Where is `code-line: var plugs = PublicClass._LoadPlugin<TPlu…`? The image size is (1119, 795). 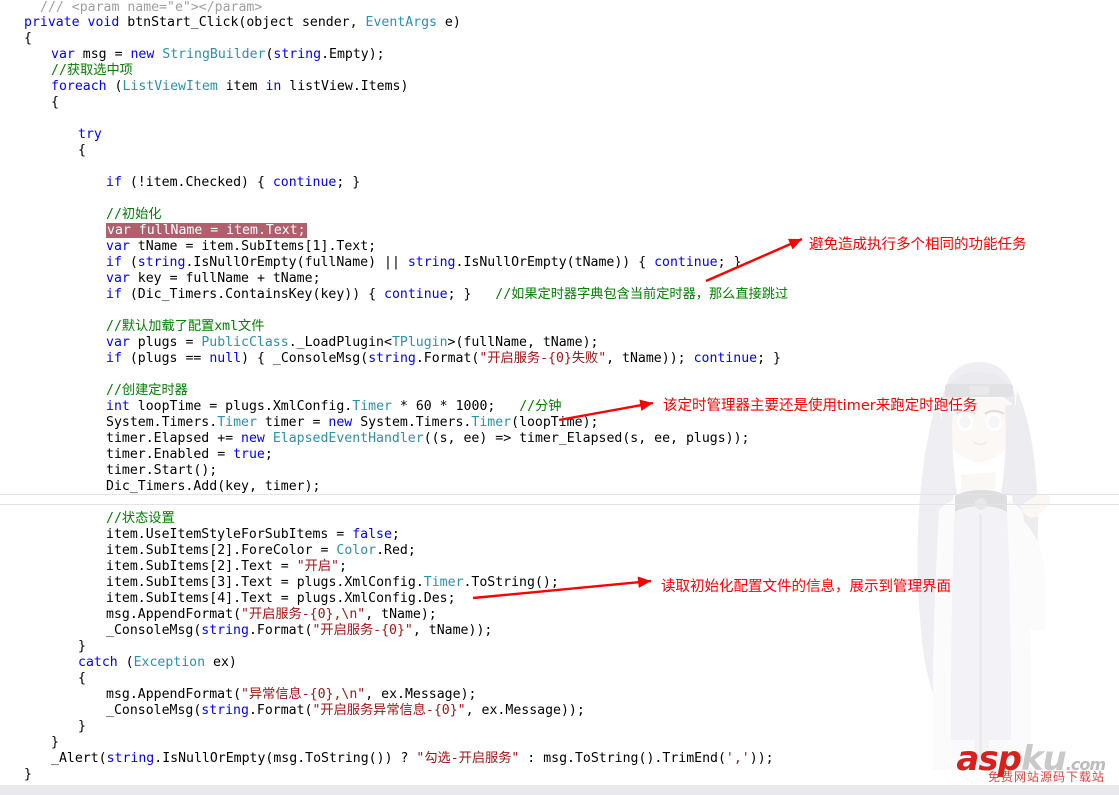
code-line: var plugs = PublicClass._LoadPlugin<TPlu… is located at coordinates (352, 342).